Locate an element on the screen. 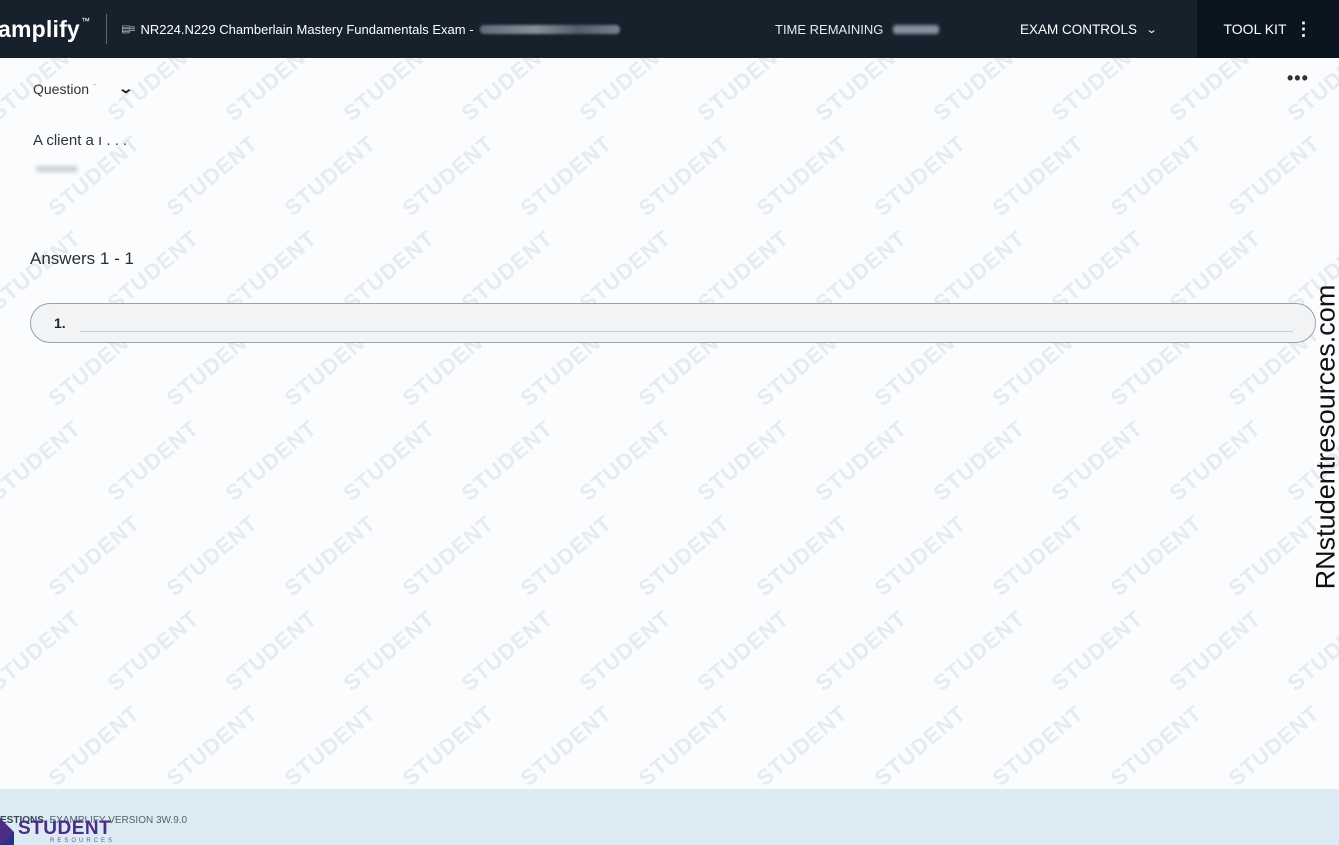 This screenshot has width=1339, height=845. answer-option: 1. is located at coordinates (673, 323).